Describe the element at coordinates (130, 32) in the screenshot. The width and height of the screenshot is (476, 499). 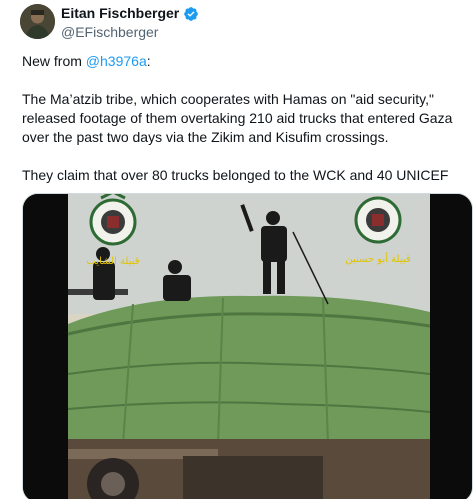
I see `handle: @EFischberger` at that location.